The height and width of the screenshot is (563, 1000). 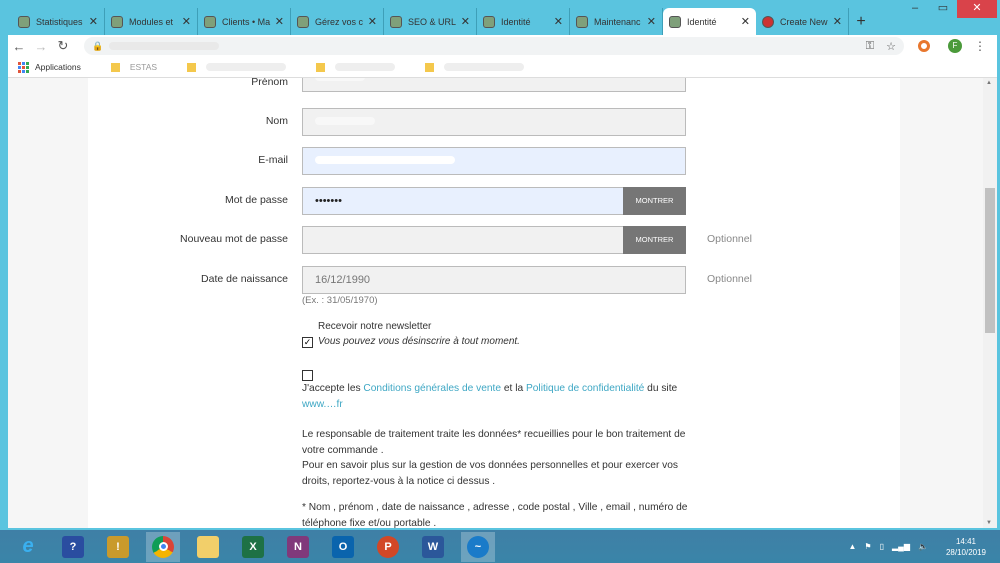 I want to click on password-input: •••••••, so click(x=463, y=201).